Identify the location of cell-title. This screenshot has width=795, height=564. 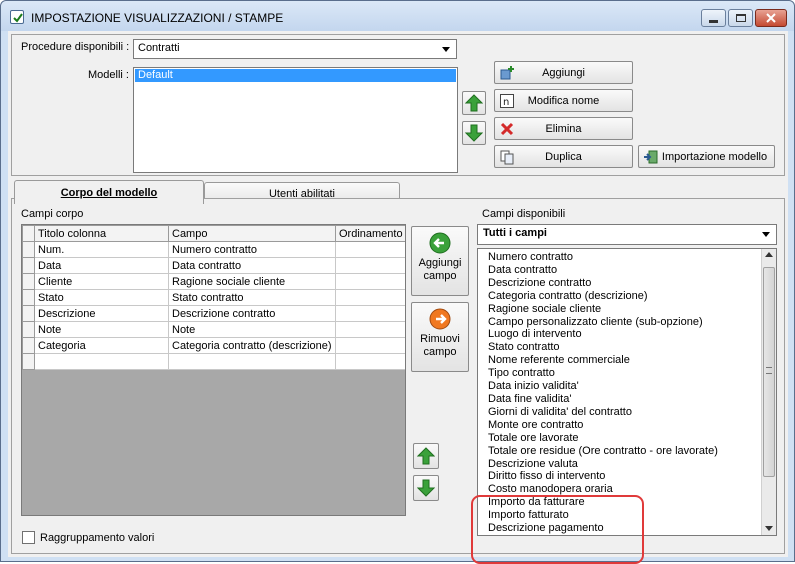
(101, 361).